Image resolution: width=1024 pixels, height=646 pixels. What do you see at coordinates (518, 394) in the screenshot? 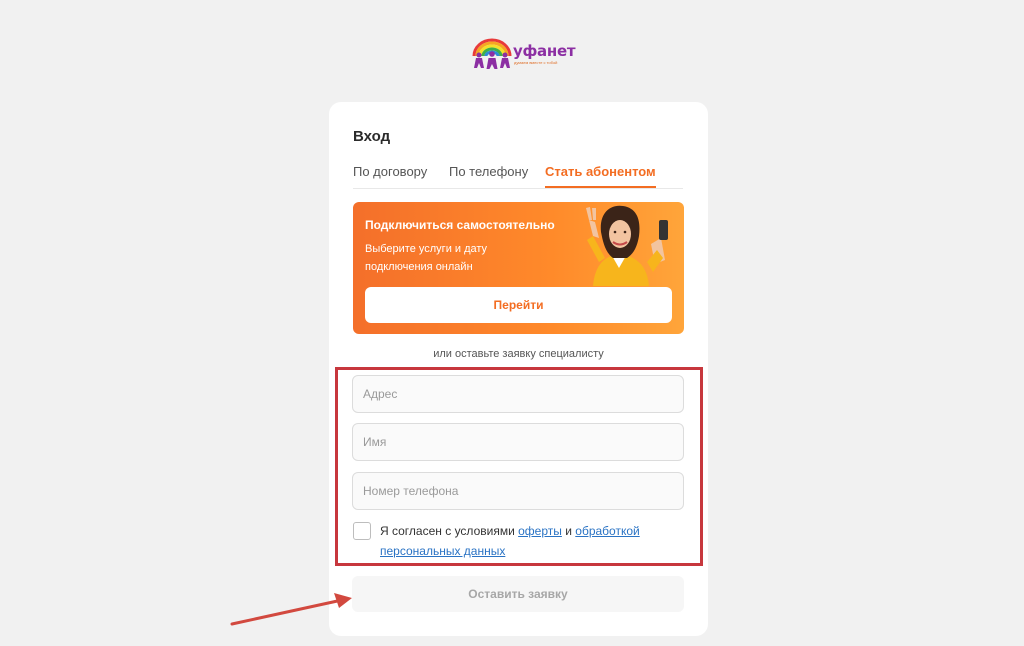
I see `address-input` at bounding box center [518, 394].